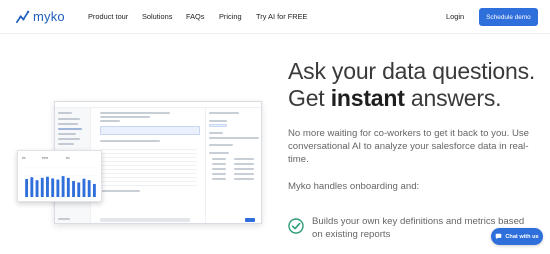 The height and width of the screenshot is (254, 550). I want to click on metric-2: ▪▪▪▪▪, so click(45, 158).